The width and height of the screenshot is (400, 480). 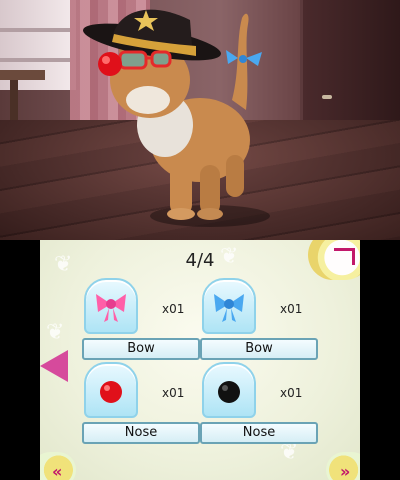 I want to click on prev-page-button: «, so click(x=58, y=466).